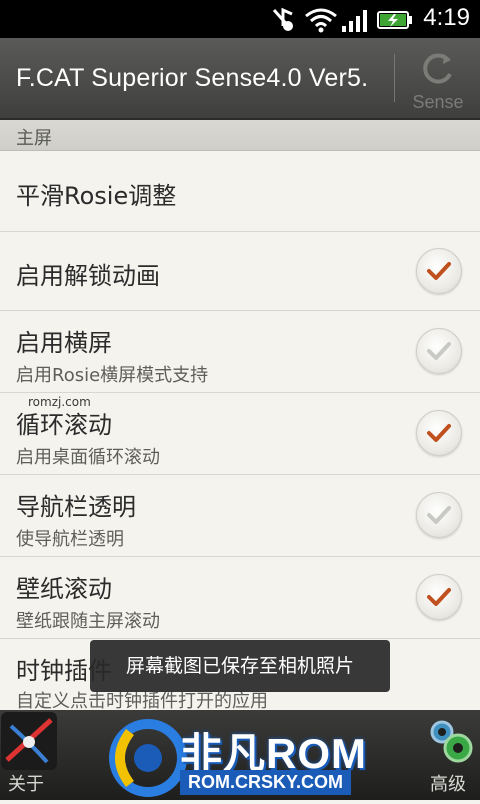  Describe the element at coordinates (64, 589) in the screenshot. I see `list-item-title: 壁纸滚动` at that location.